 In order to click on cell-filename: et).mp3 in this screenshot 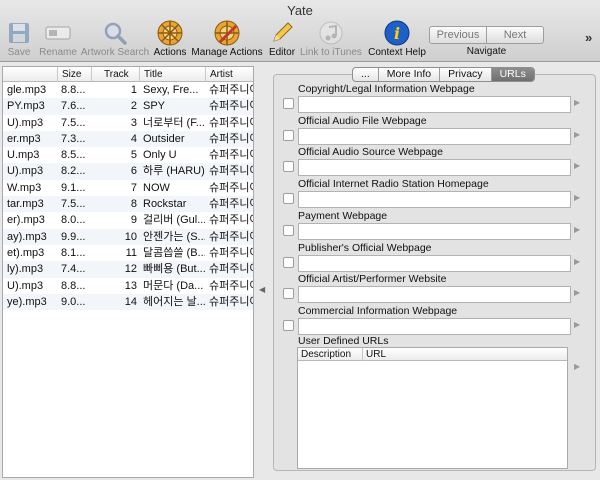, I will do `click(26, 252)`.